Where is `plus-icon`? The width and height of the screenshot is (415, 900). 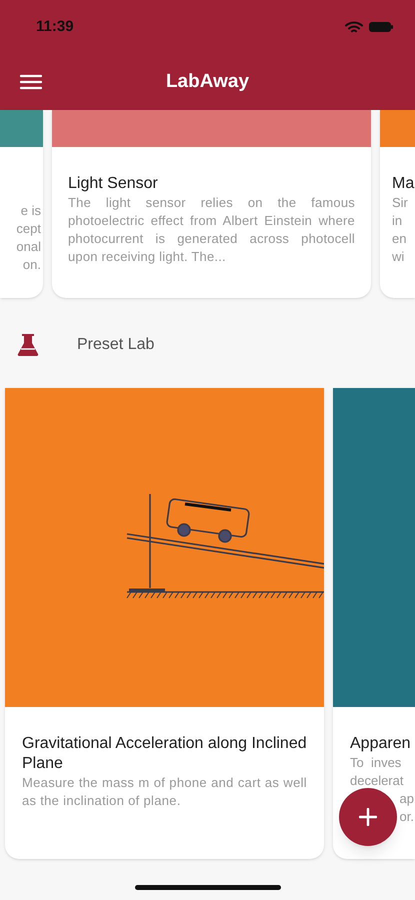
plus-icon is located at coordinates (368, 817).